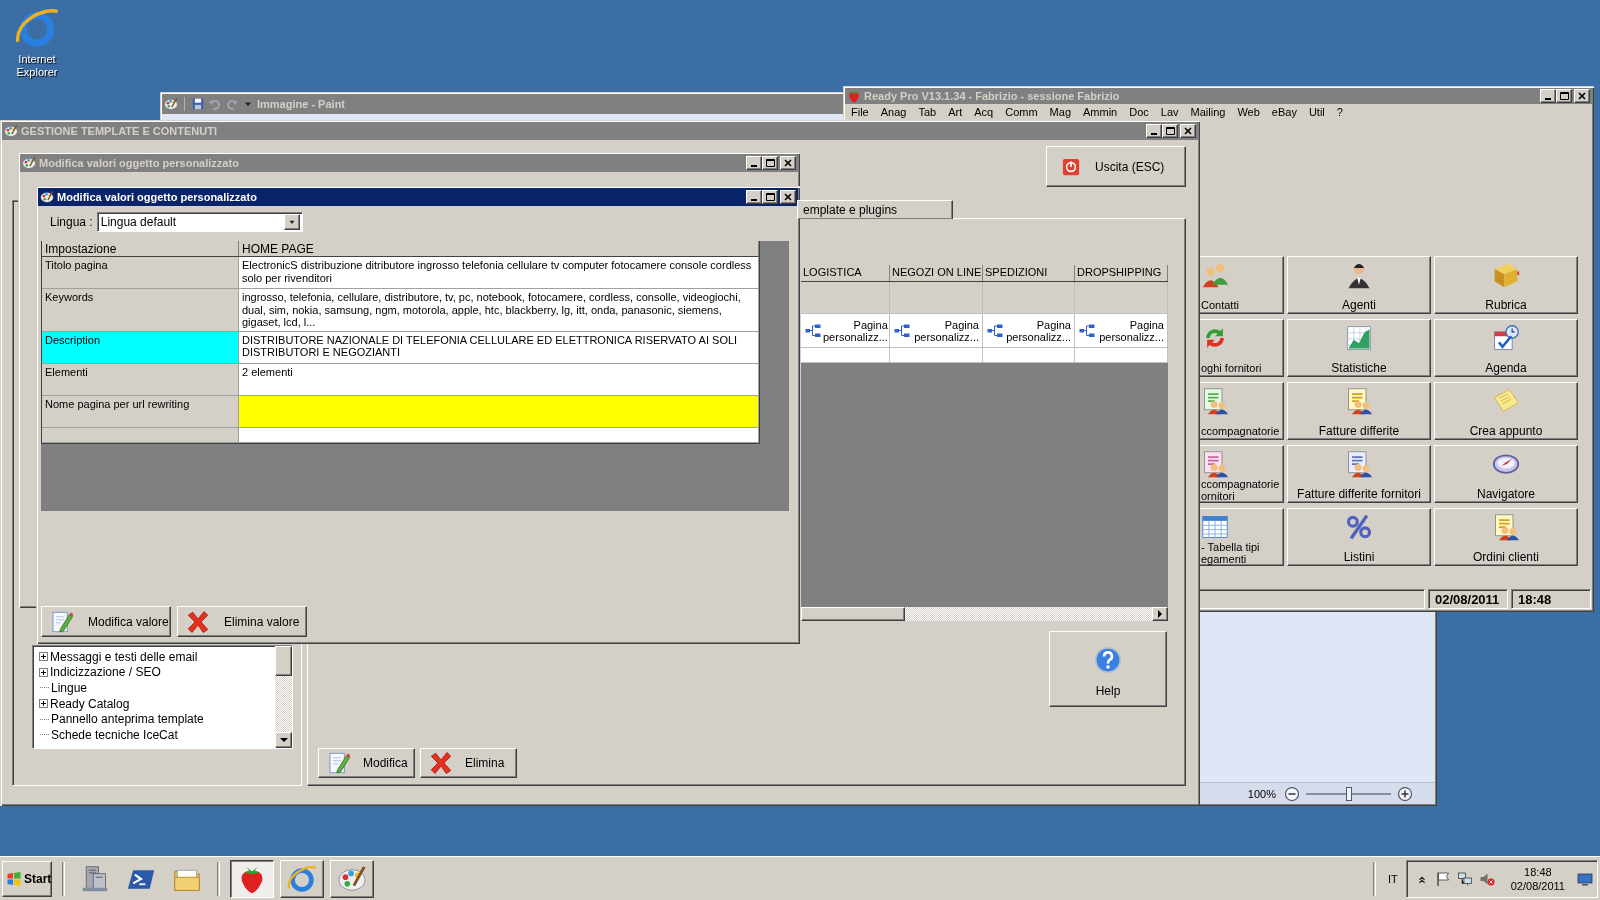 The width and height of the screenshot is (1600, 900). What do you see at coordinates (1506, 348) in the screenshot?
I see `launcher-button: Agenda` at bounding box center [1506, 348].